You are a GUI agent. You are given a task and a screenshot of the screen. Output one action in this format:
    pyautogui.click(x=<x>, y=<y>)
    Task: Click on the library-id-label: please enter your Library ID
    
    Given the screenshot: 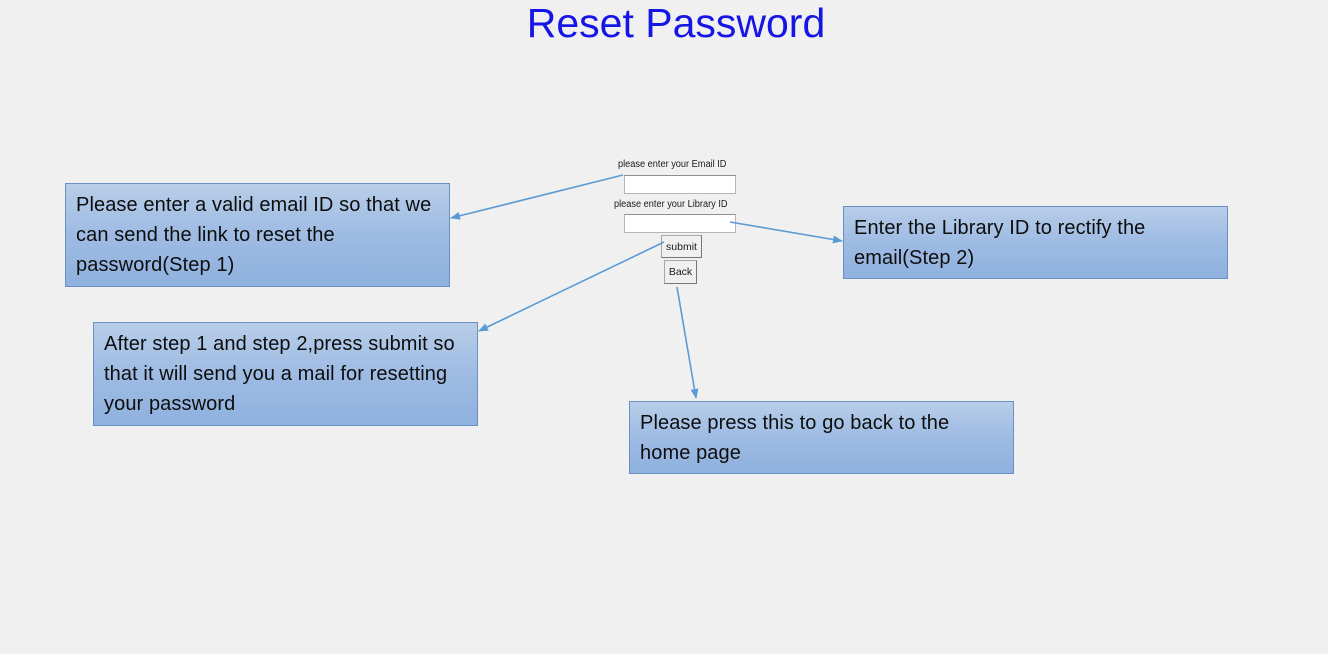 What is the action you would take?
    pyautogui.click(x=671, y=204)
    